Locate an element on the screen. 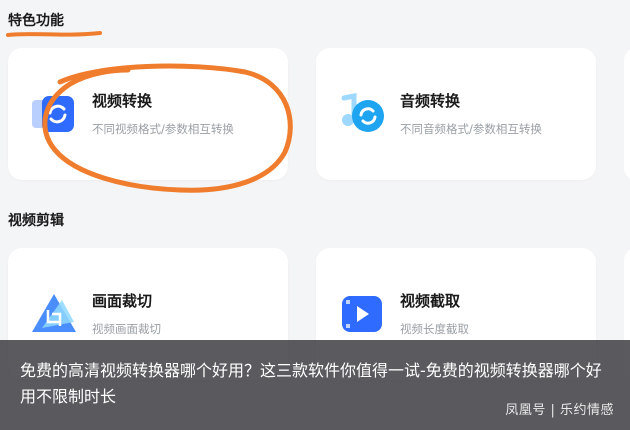 The width and height of the screenshot is (630, 430). audio-convert-card: 音频转换 不同音频格式/参数相互转换 is located at coordinates (456, 114).